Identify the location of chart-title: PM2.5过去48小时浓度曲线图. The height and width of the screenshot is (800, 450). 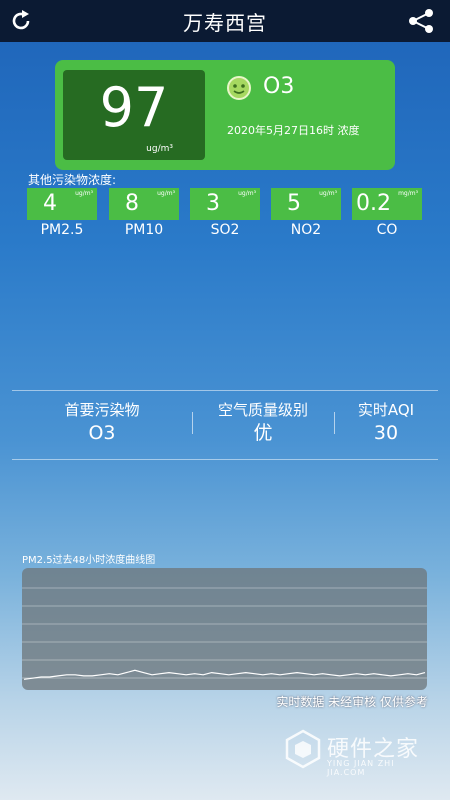
(89, 560).